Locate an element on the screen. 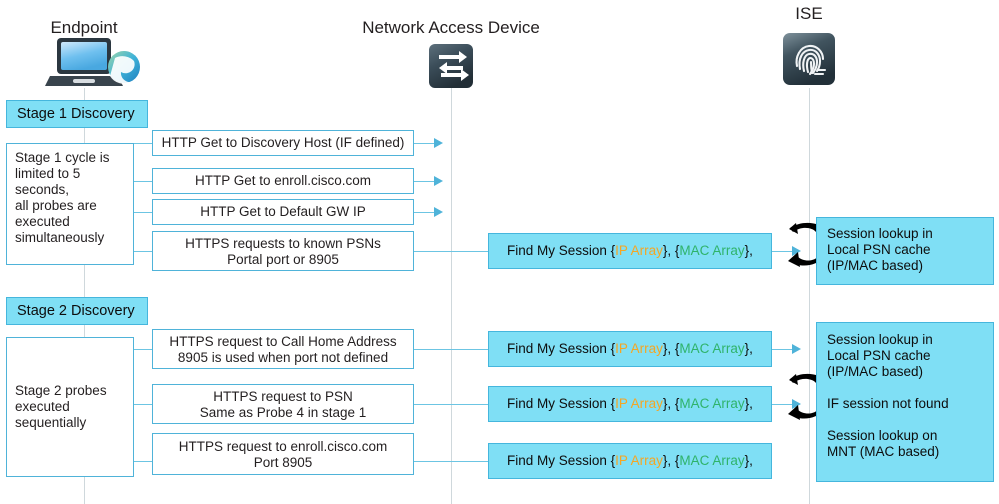 This screenshot has width=999, height=504. stage-1-probe-1: HTTP Get to Discovery Host (IF defined) is located at coordinates (283, 143).